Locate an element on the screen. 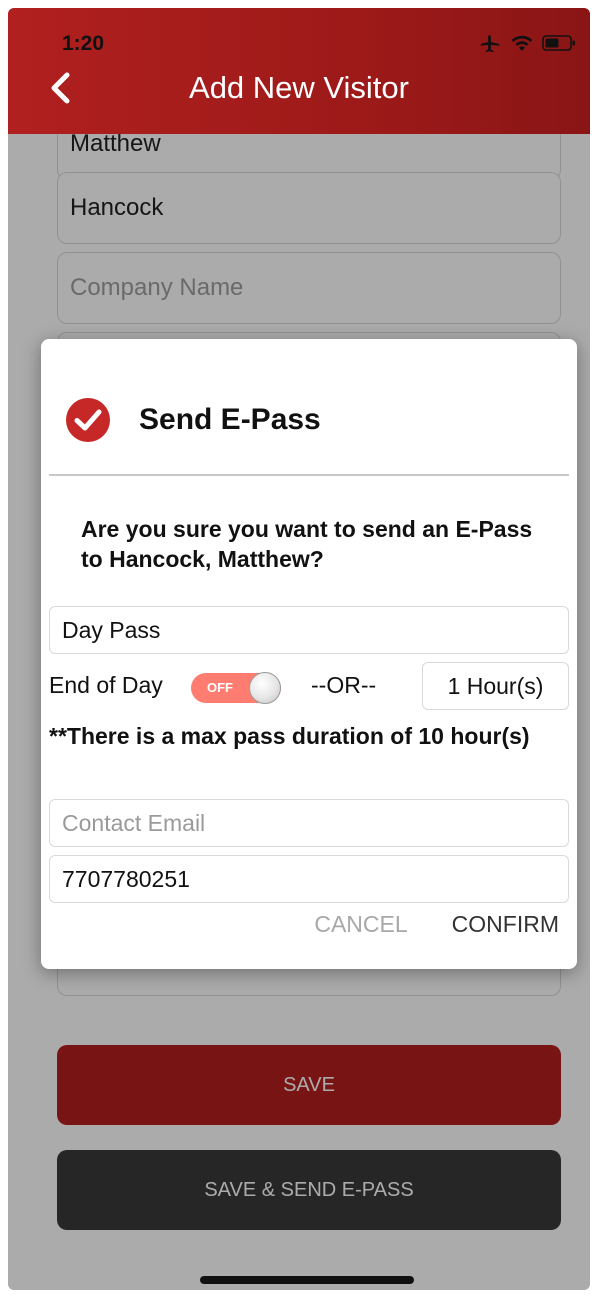  dialog-title: Send E-Pass is located at coordinates (230, 419).